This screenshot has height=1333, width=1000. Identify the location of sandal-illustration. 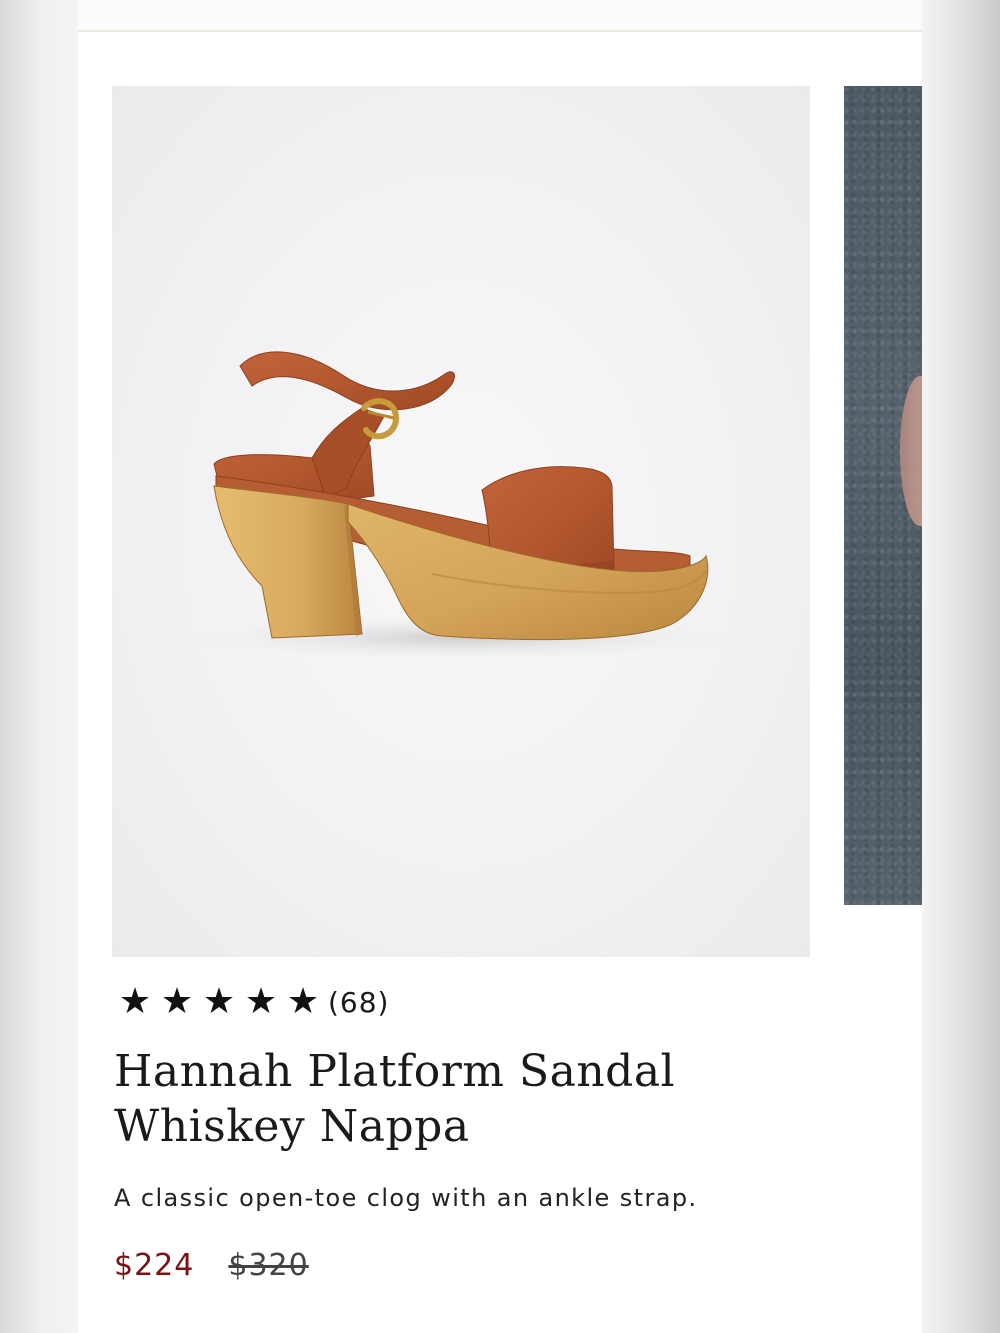
(462, 505).